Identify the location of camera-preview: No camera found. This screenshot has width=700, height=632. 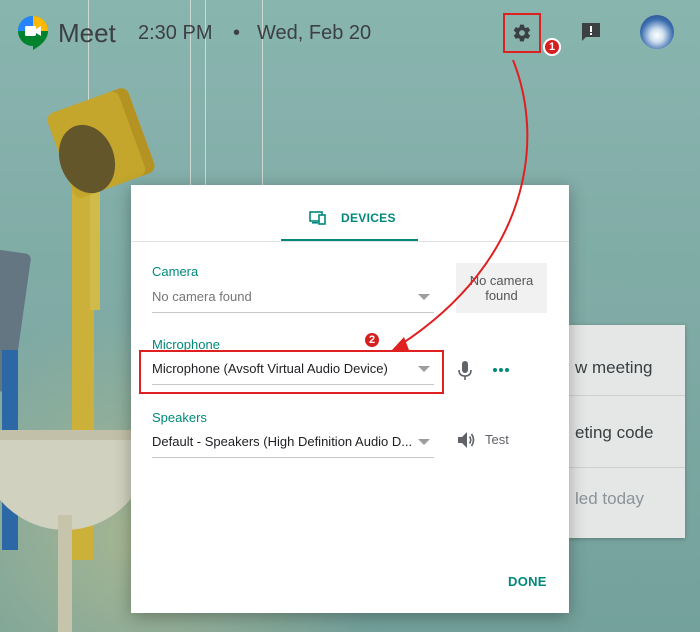
(501, 288).